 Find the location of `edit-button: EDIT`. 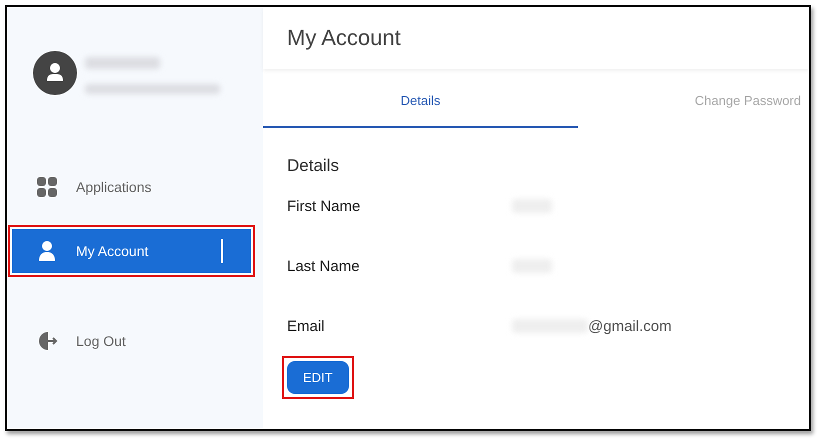

edit-button: EDIT is located at coordinates (318, 377).